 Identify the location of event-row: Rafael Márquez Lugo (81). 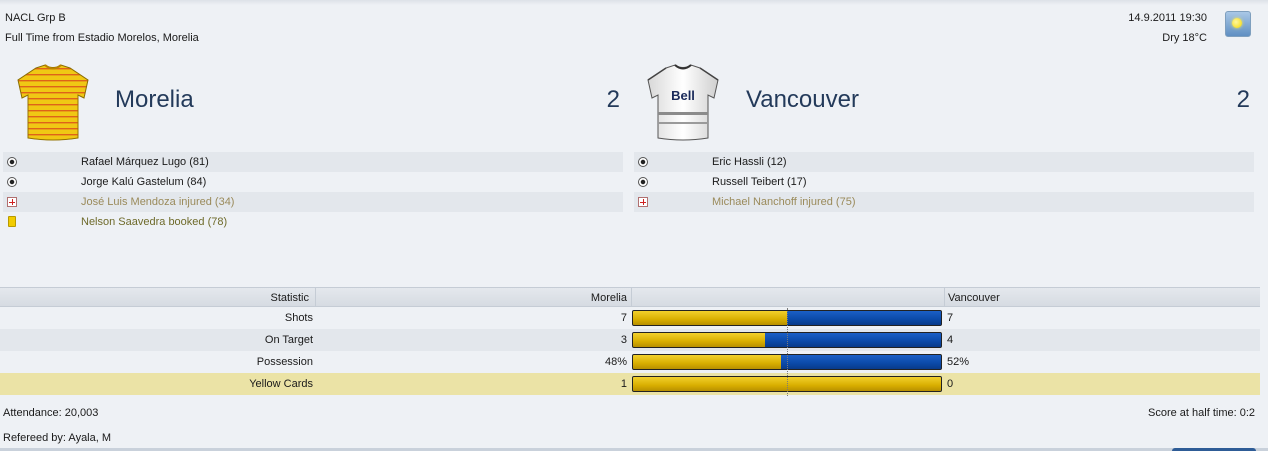
(313, 162).